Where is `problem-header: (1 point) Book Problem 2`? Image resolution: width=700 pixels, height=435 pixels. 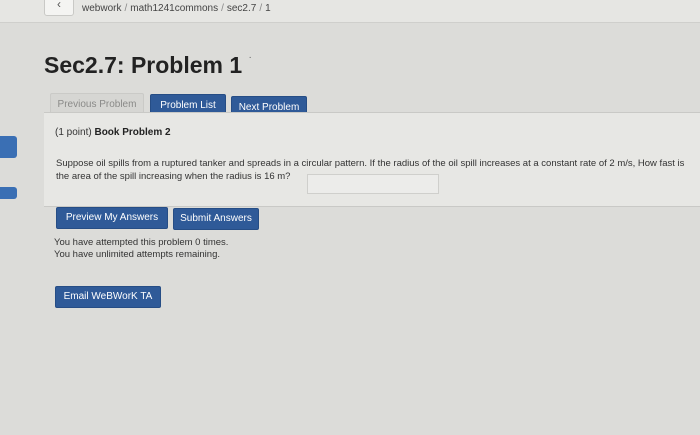 problem-header: (1 point) Book Problem 2 is located at coordinates (113, 132).